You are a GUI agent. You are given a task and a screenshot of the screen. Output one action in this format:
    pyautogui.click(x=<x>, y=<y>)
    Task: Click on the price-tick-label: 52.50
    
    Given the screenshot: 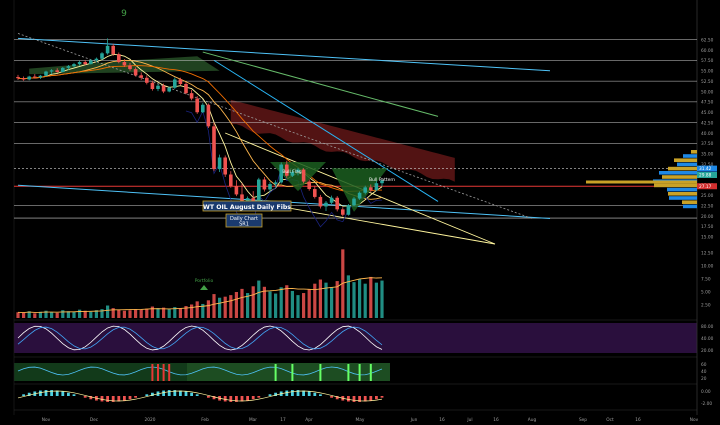 What is the action you would take?
    pyautogui.click(x=707, y=82)
    